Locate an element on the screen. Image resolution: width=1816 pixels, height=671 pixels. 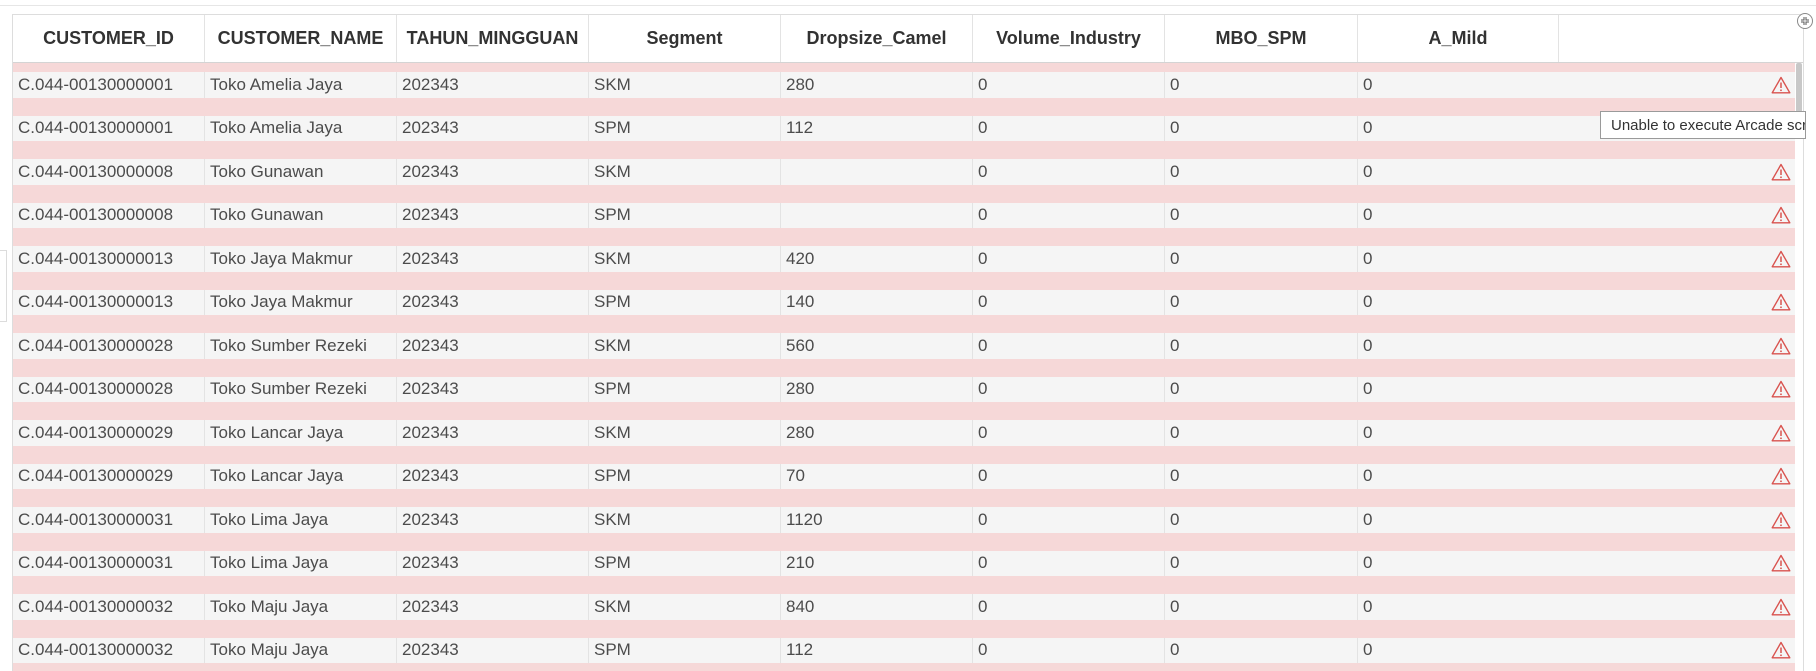
cell-dropsize-camel: 1120 is located at coordinates (877, 520).